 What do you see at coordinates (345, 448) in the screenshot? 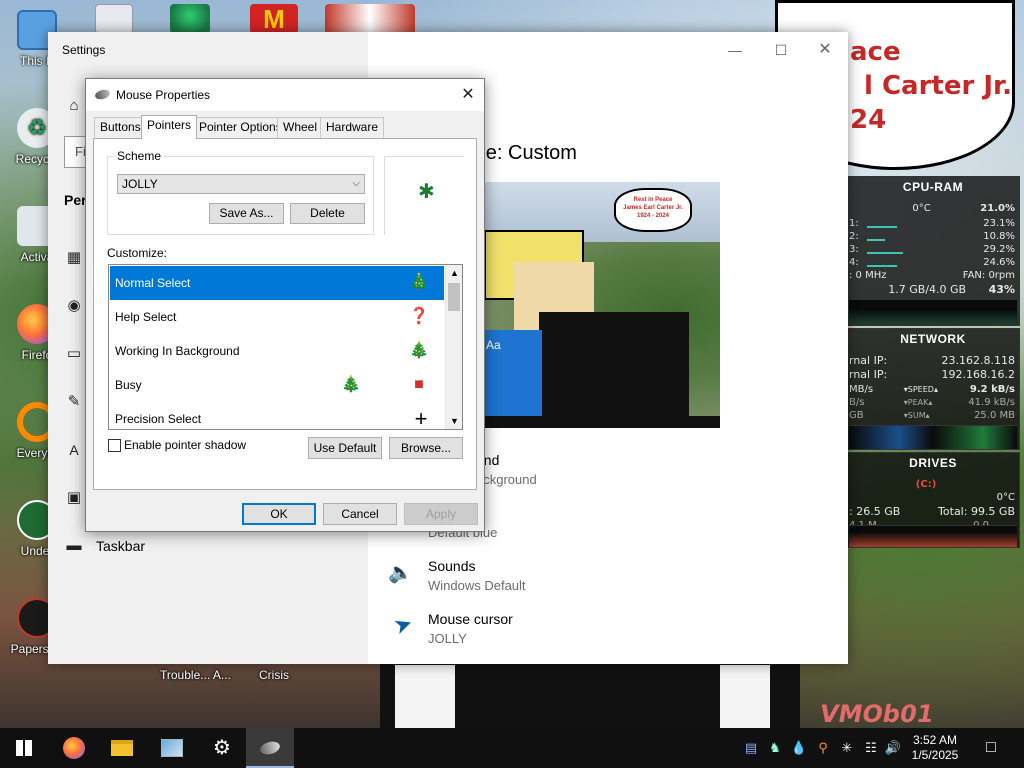
I see `use-default-button: Use Default` at bounding box center [345, 448].